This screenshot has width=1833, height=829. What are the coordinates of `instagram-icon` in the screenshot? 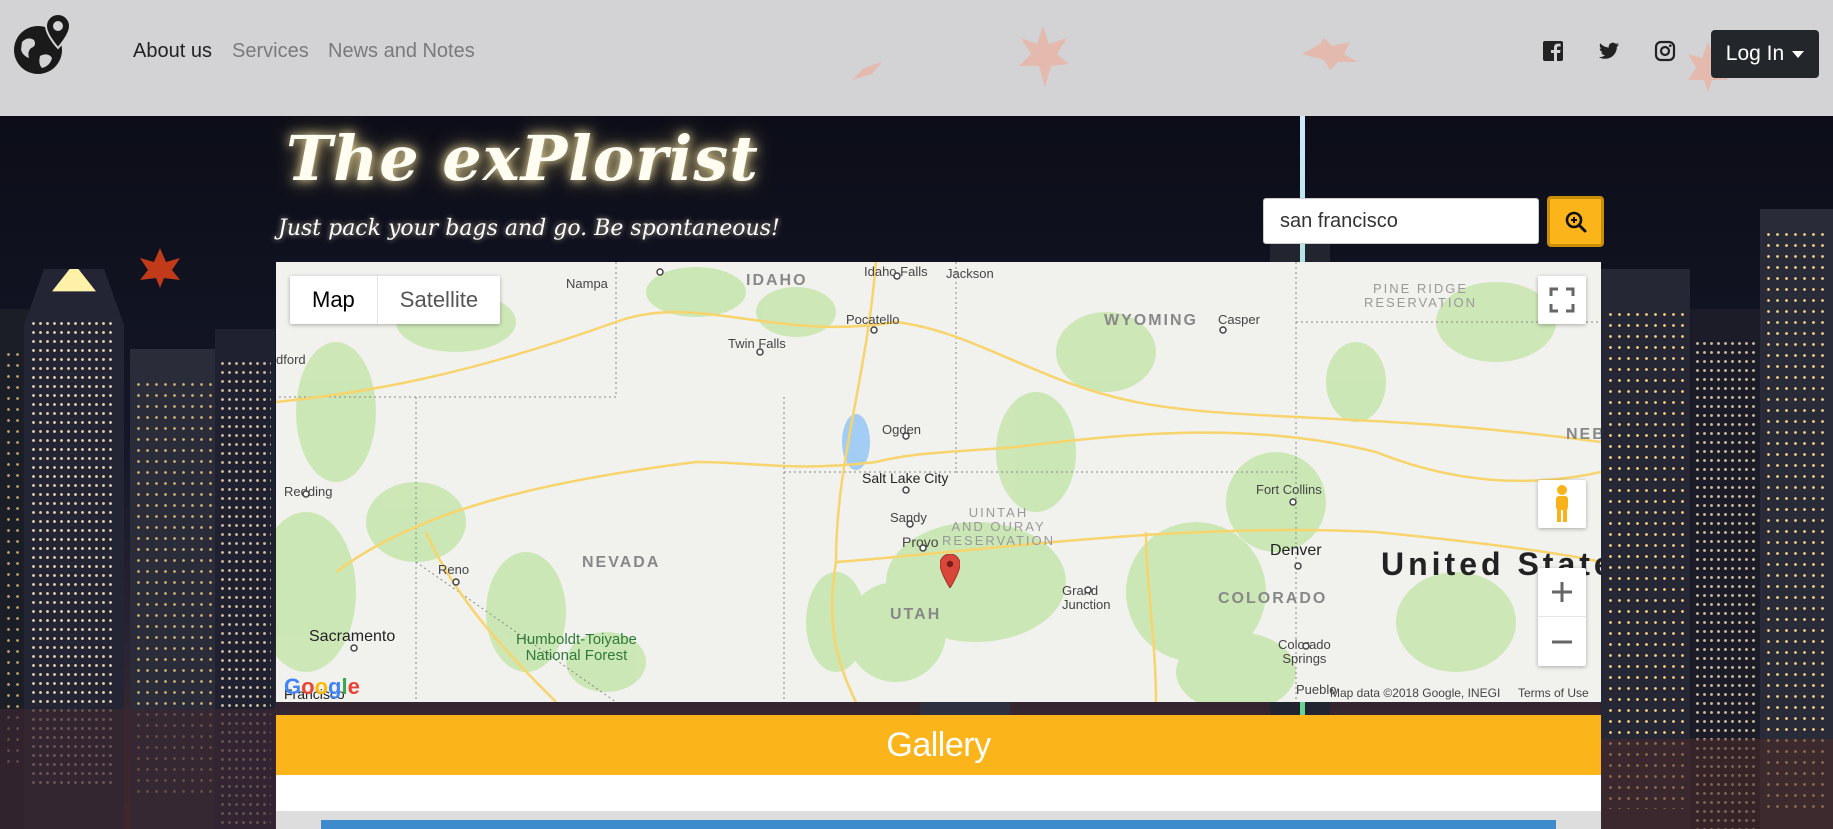 It's located at (1665, 51).